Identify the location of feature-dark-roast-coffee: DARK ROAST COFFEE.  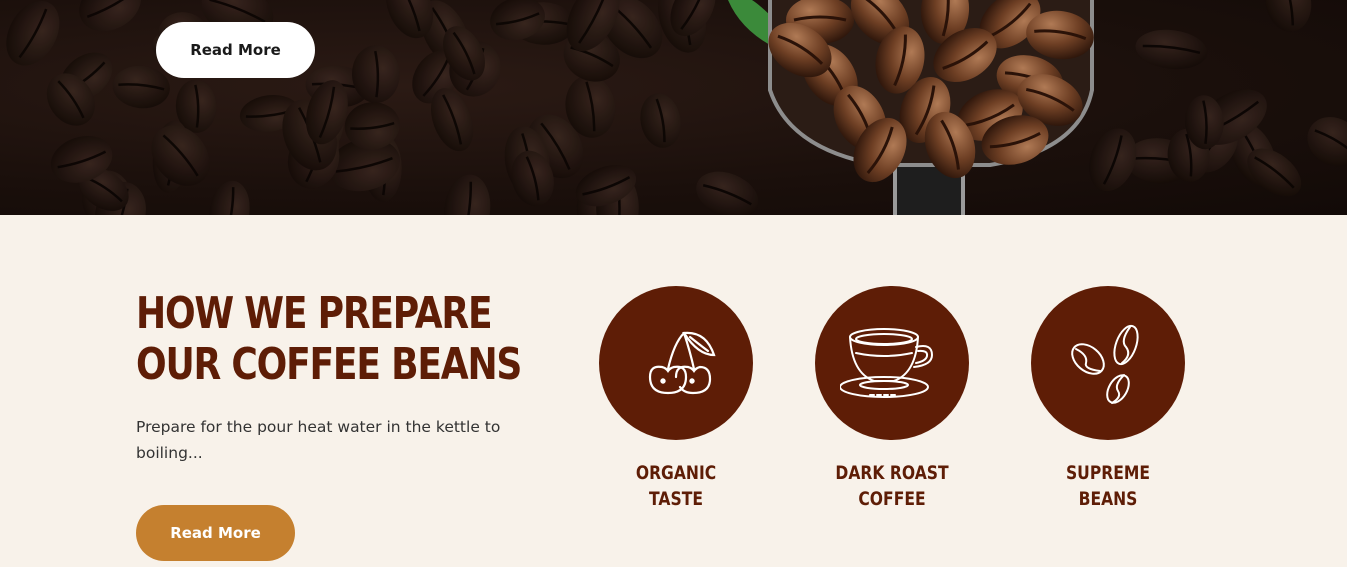
(892, 399).